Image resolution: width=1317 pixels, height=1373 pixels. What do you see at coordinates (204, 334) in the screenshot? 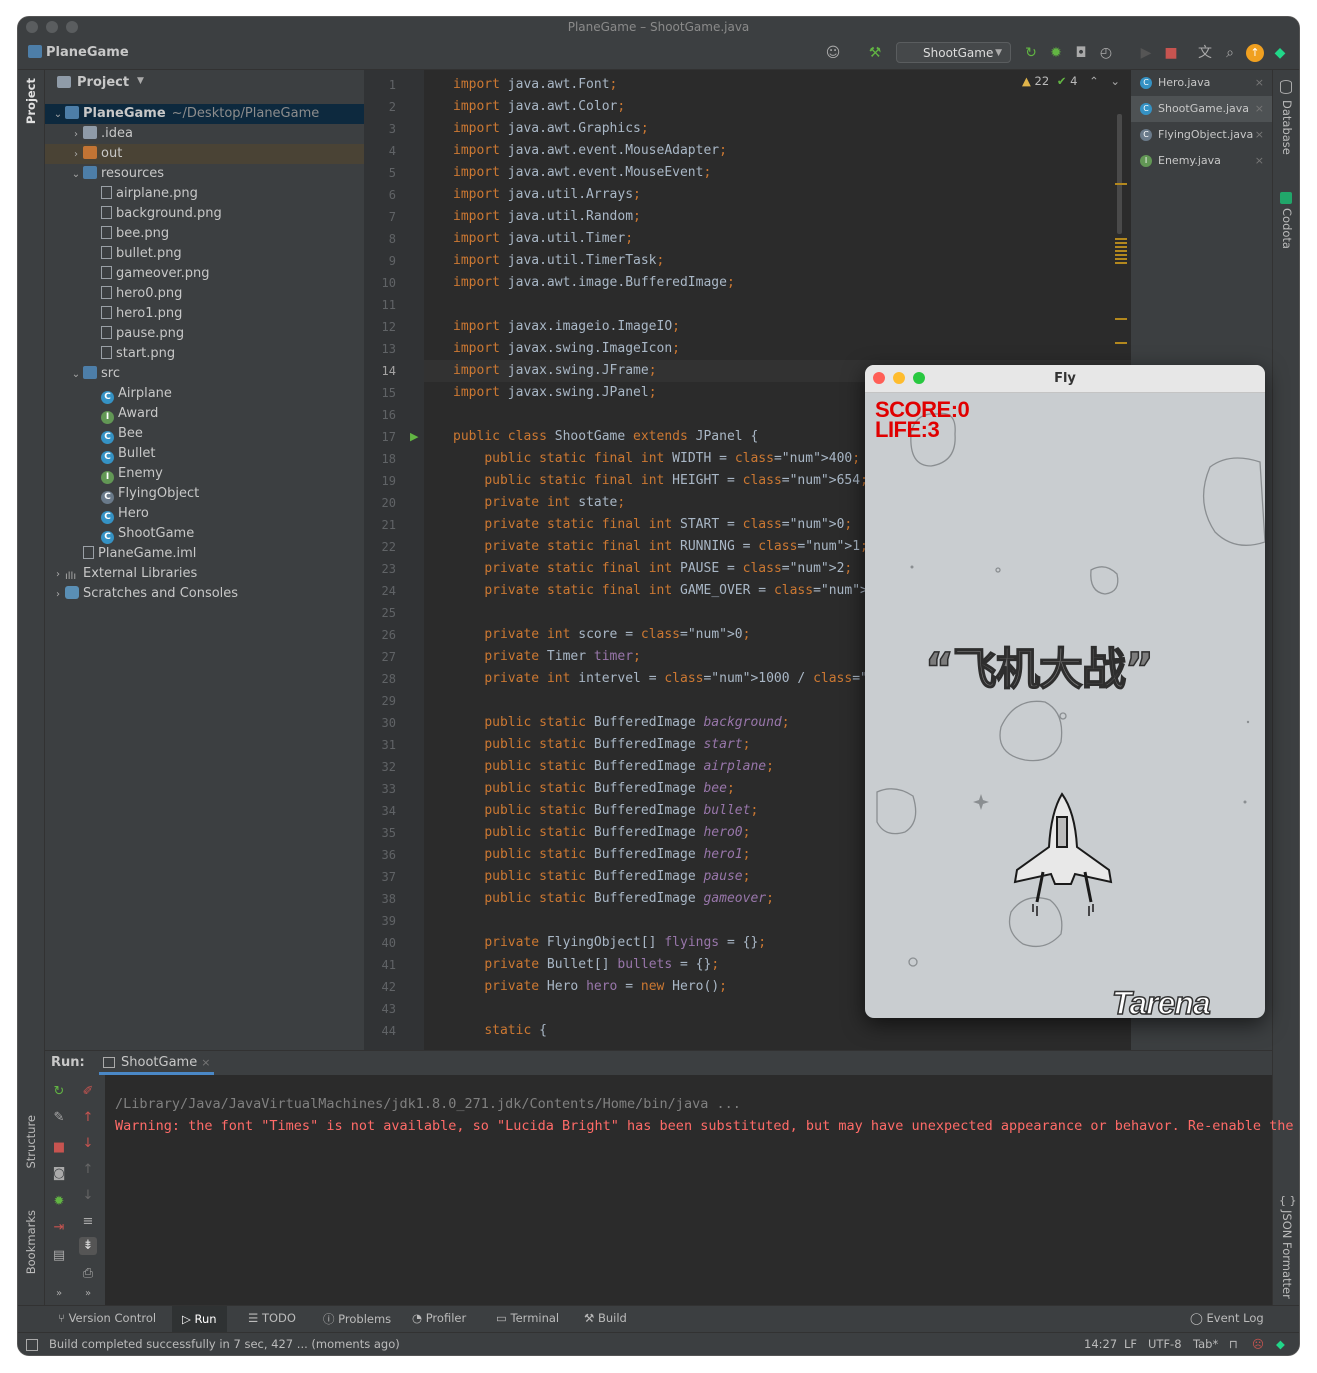
I see `tree-item-file-pause-png: pause.png` at bounding box center [204, 334].